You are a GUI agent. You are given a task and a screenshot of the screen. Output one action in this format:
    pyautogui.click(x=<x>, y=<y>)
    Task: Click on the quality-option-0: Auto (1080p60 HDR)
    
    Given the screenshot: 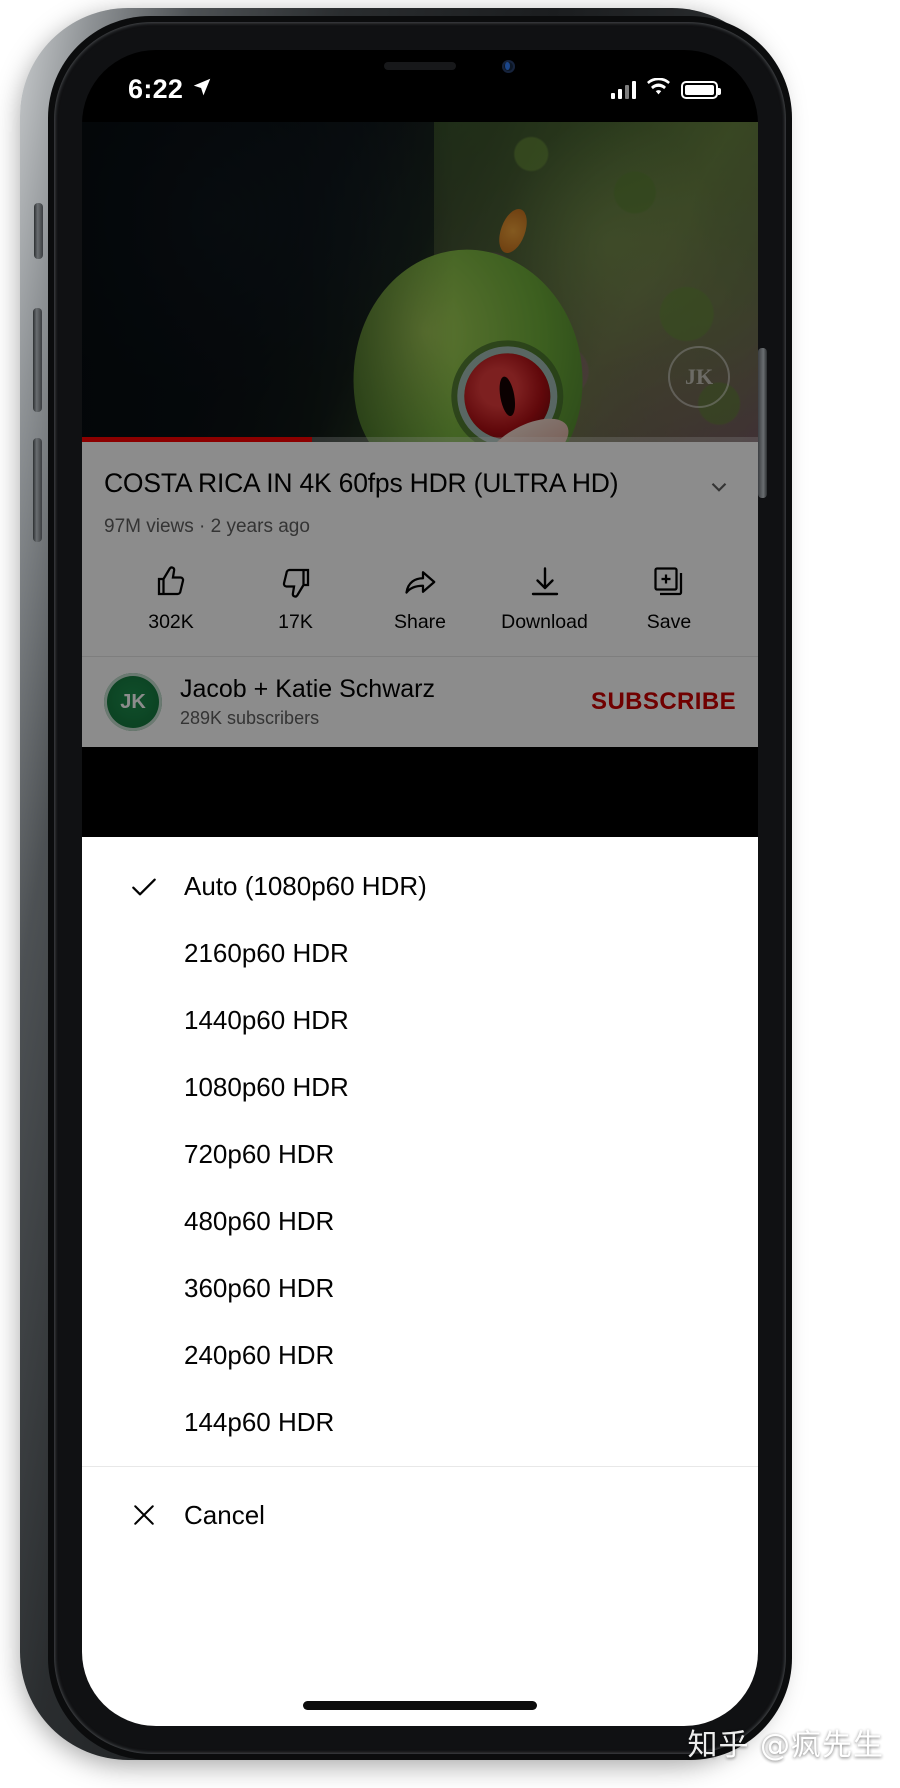 What is the action you would take?
    pyautogui.click(x=420, y=886)
    